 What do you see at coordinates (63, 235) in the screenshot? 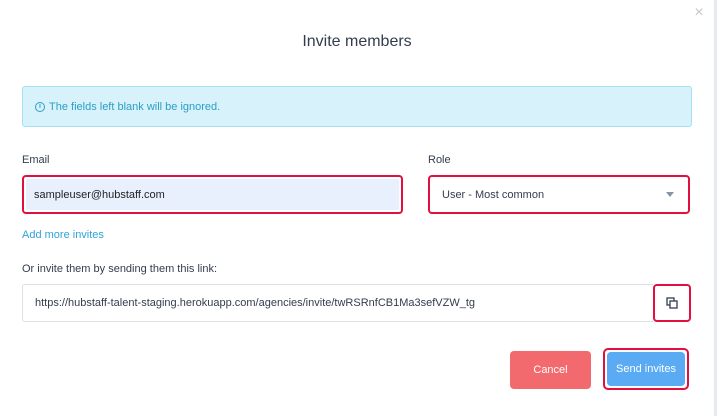
I see `add-more-invites-link: Add more invites` at bounding box center [63, 235].